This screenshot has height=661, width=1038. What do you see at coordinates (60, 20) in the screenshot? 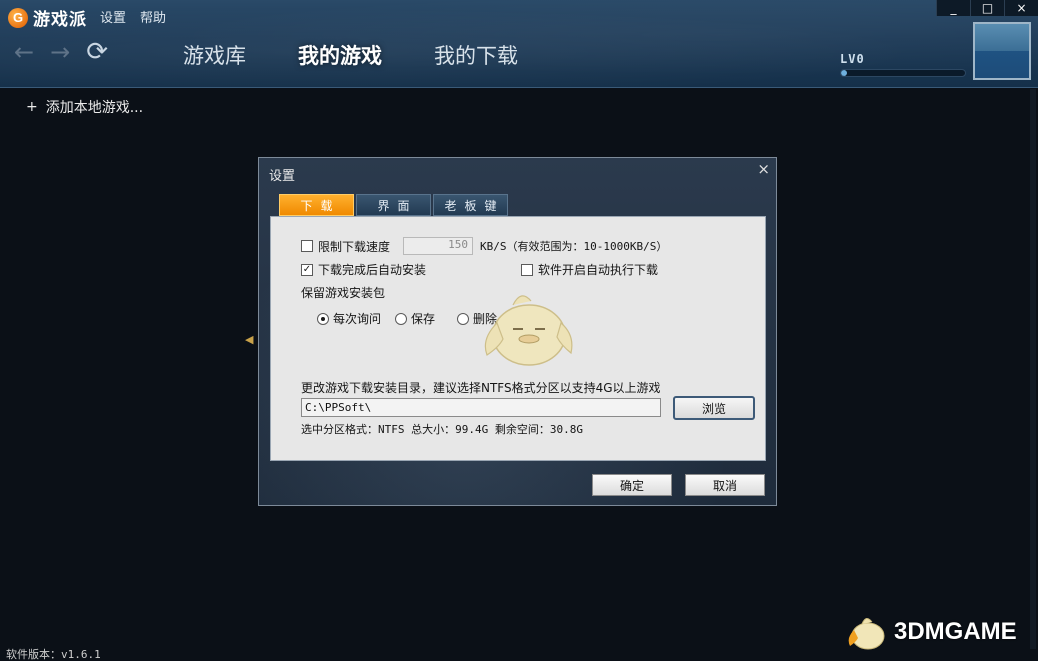
I see `app-name: 游戏派` at bounding box center [60, 20].